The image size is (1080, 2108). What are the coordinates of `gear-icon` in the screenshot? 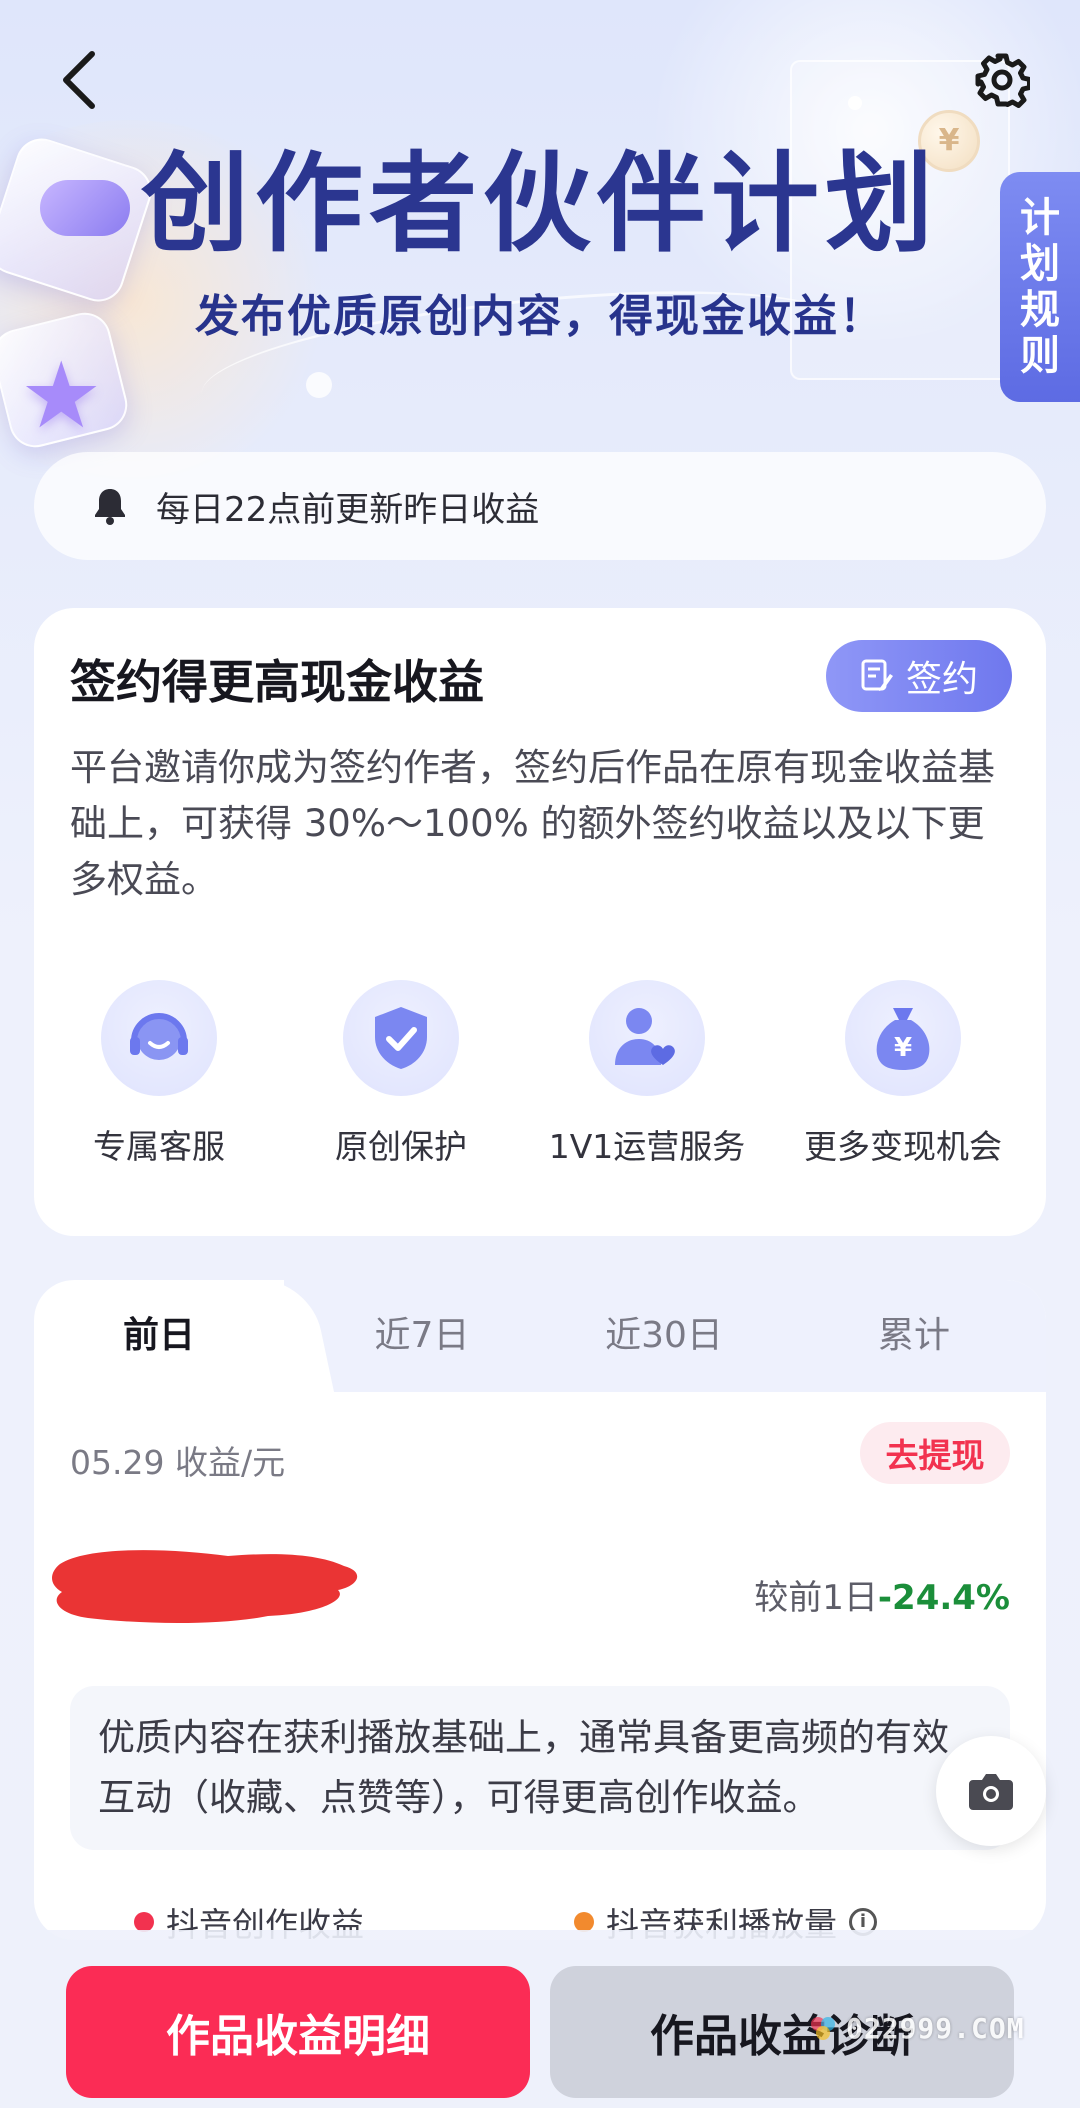 It's located at (1002, 80).